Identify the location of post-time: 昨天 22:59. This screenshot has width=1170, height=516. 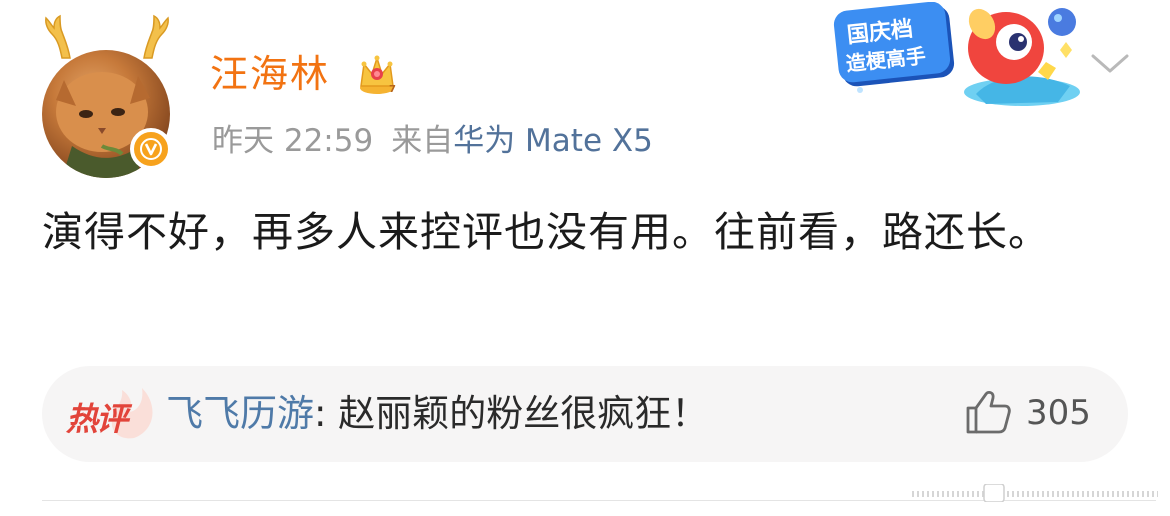
(293, 141).